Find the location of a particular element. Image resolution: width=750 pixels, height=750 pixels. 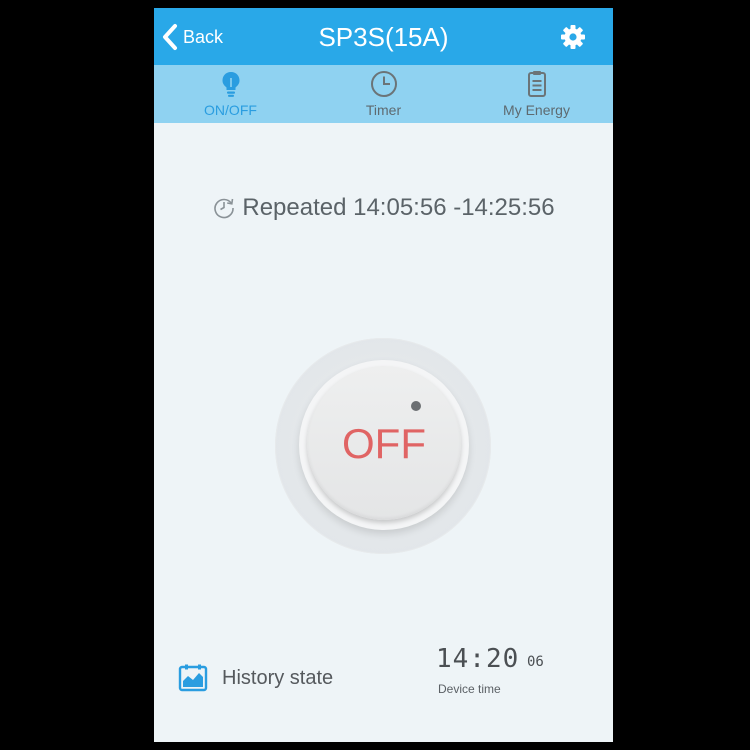

power-state-label: OFF is located at coordinates (384, 443).